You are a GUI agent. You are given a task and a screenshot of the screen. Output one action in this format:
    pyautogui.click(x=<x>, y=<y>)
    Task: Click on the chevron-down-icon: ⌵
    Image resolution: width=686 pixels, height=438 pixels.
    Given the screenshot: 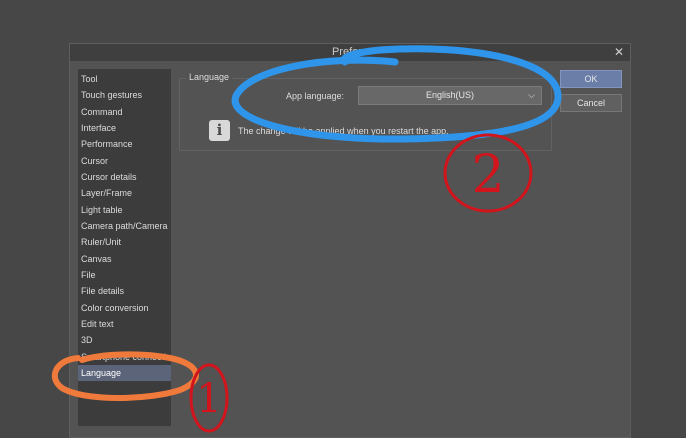 What is the action you would take?
    pyautogui.click(x=531, y=95)
    